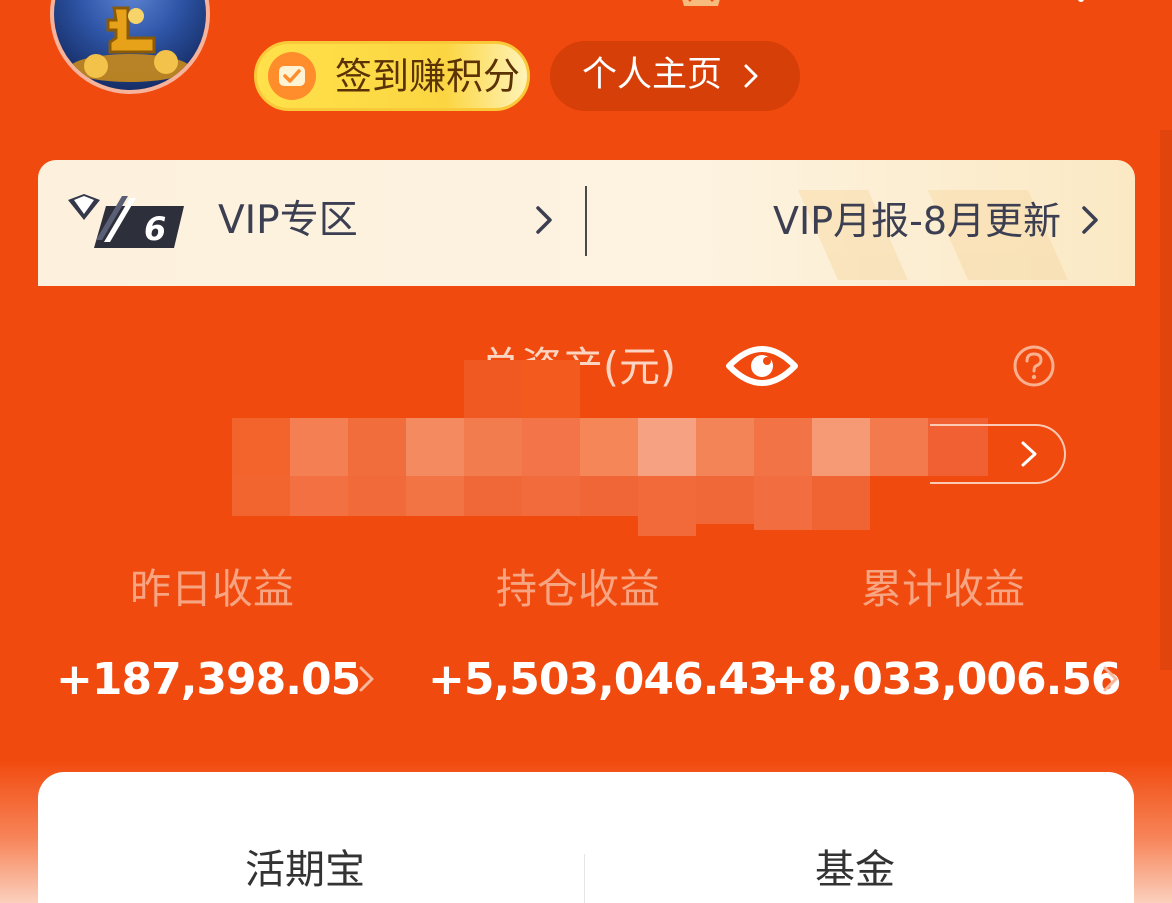 The image size is (1172, 903). I want to click on tab-current-savings: 活期宝, so click(305, 870).